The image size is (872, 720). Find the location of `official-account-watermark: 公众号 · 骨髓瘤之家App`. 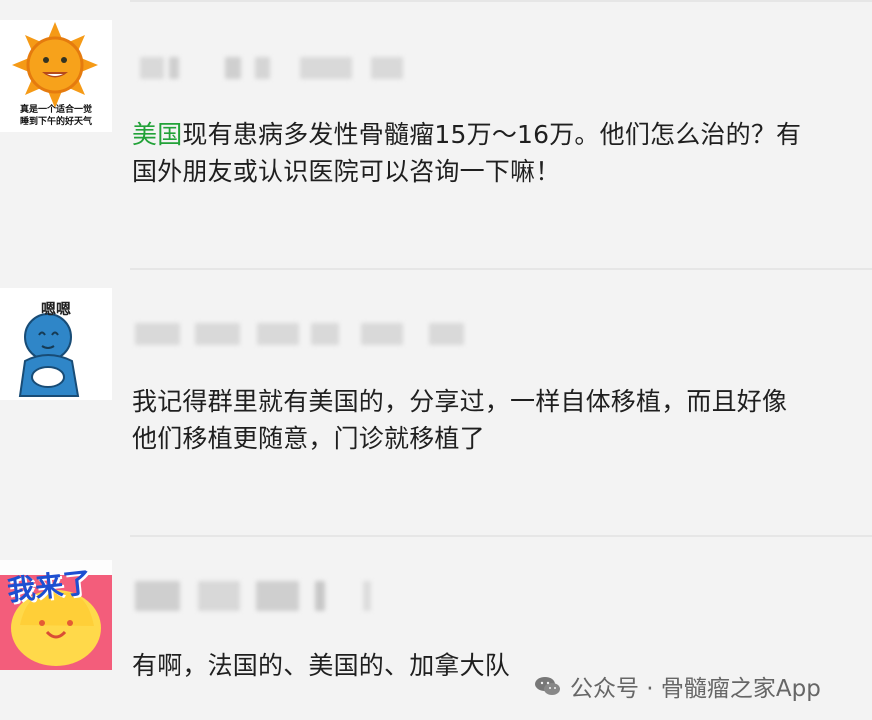

official-account-watermark: 公众号 · 骨髓瘤之家App is located at coordinates (677, 686).